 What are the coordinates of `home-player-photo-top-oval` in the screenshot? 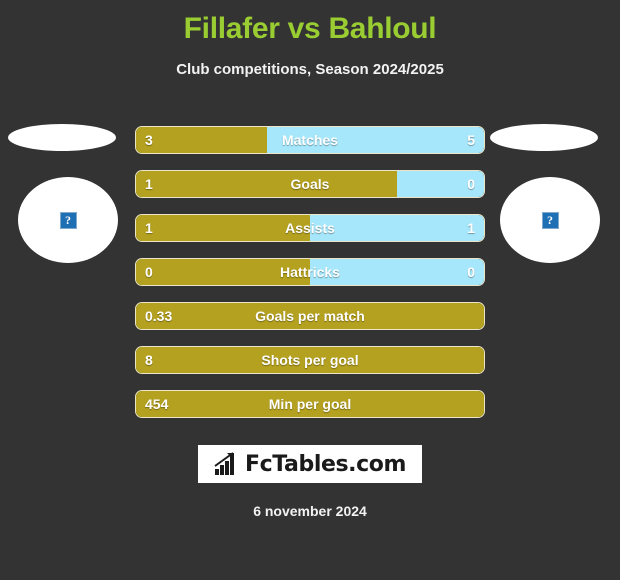 It's located at (62, 137).